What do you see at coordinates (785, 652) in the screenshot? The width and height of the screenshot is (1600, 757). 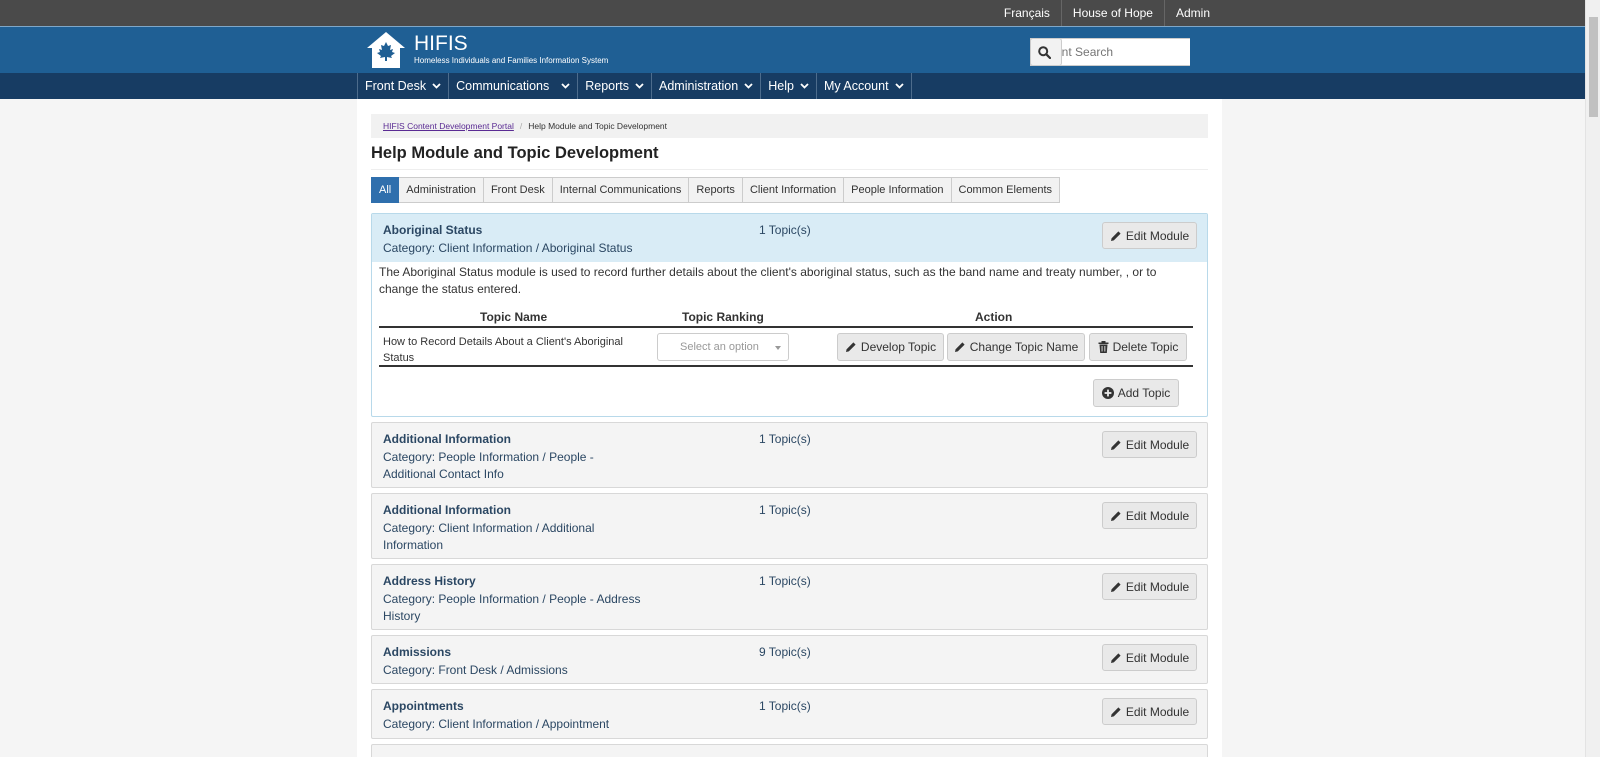 I see `module-topic-count: 9 Topic(s)` at bounding box center [785, 652].